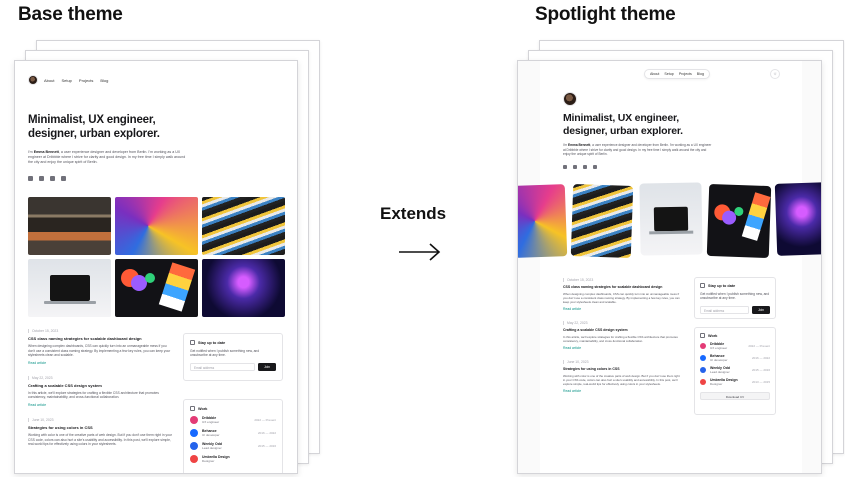 The image size is (845, 477). I want to click on base-nav: About Setup Projects Blog, so click(68, 80).